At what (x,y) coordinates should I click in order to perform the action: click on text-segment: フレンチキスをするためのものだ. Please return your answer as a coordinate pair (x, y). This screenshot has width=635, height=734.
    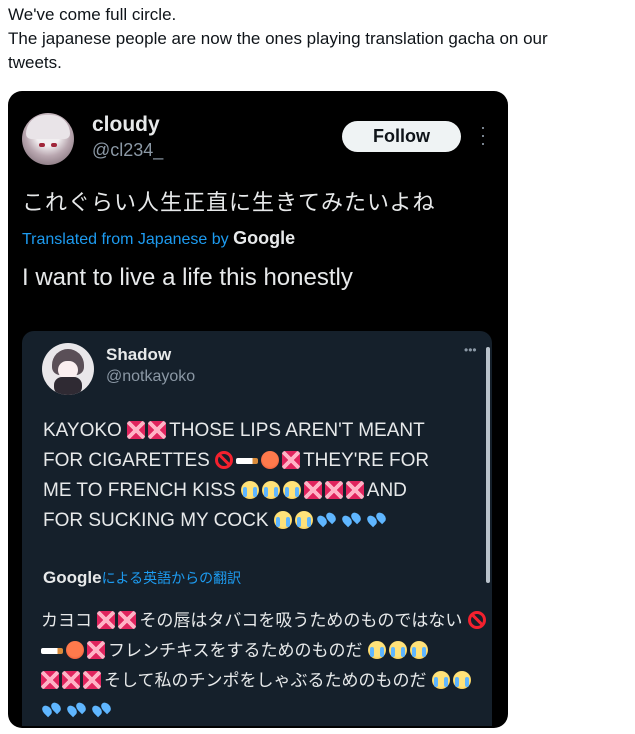
    Looking at the image, I should click on (238, 651).